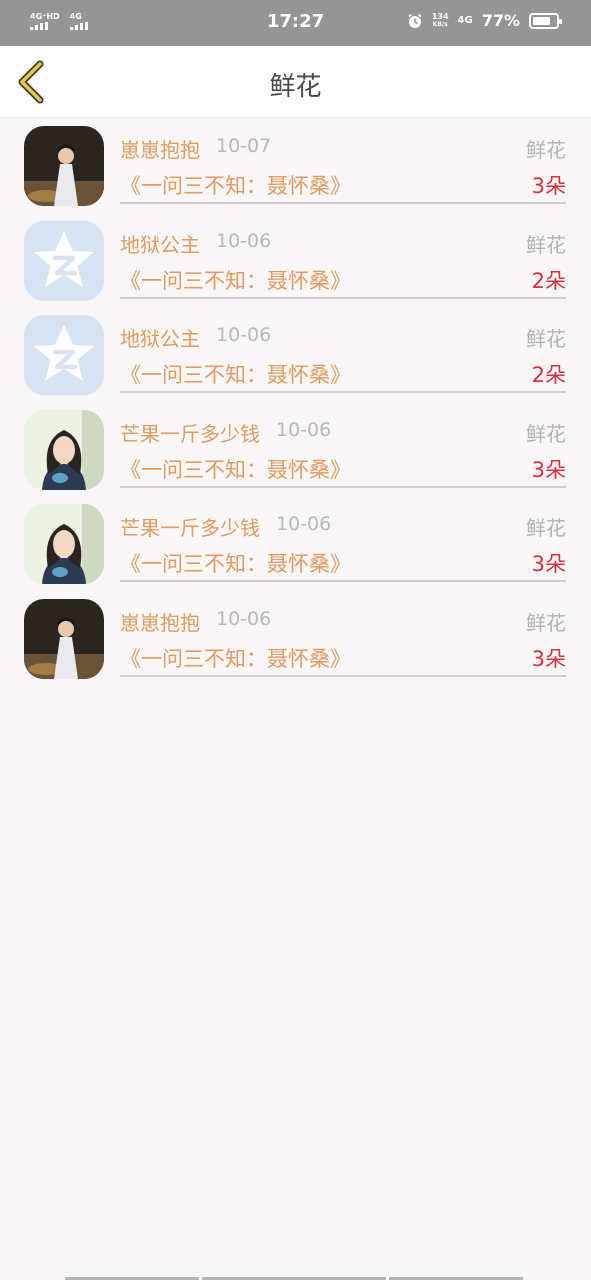  I want to click on speed-value: 134, so click(440, 16).